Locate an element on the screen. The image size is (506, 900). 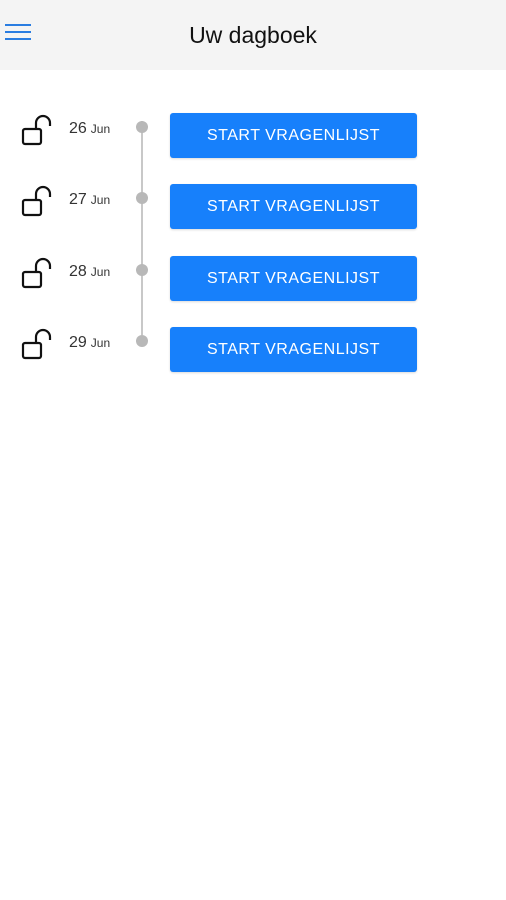
diary-entry: 26 Jun START VRAGENLIJST is located at coordinates (253, 141).